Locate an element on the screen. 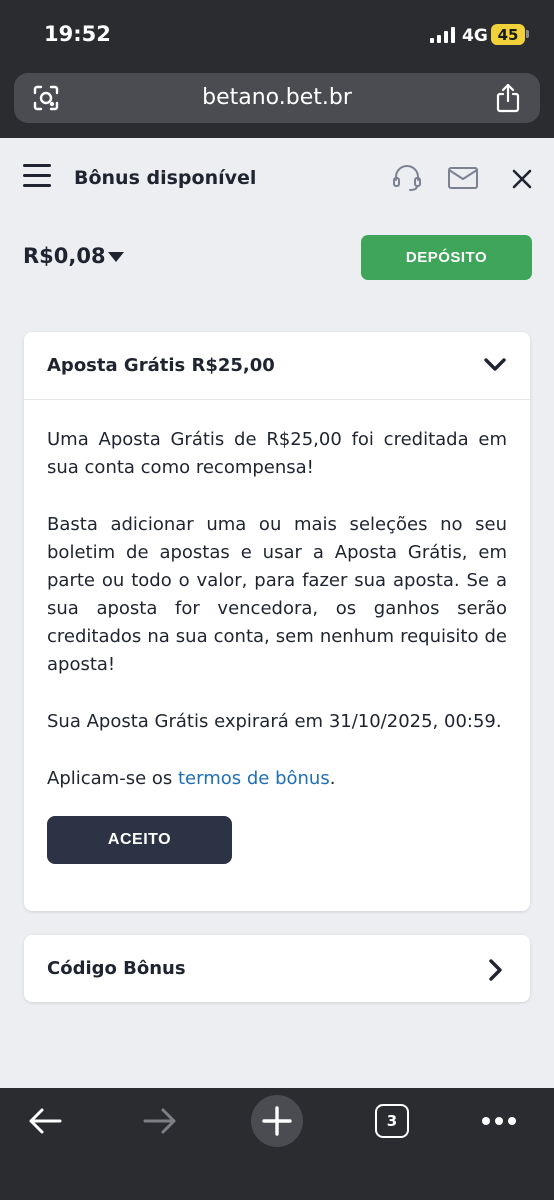 The image size is (554, 1200). url-text: betano.bet.br is located at coordinates (277, 97).